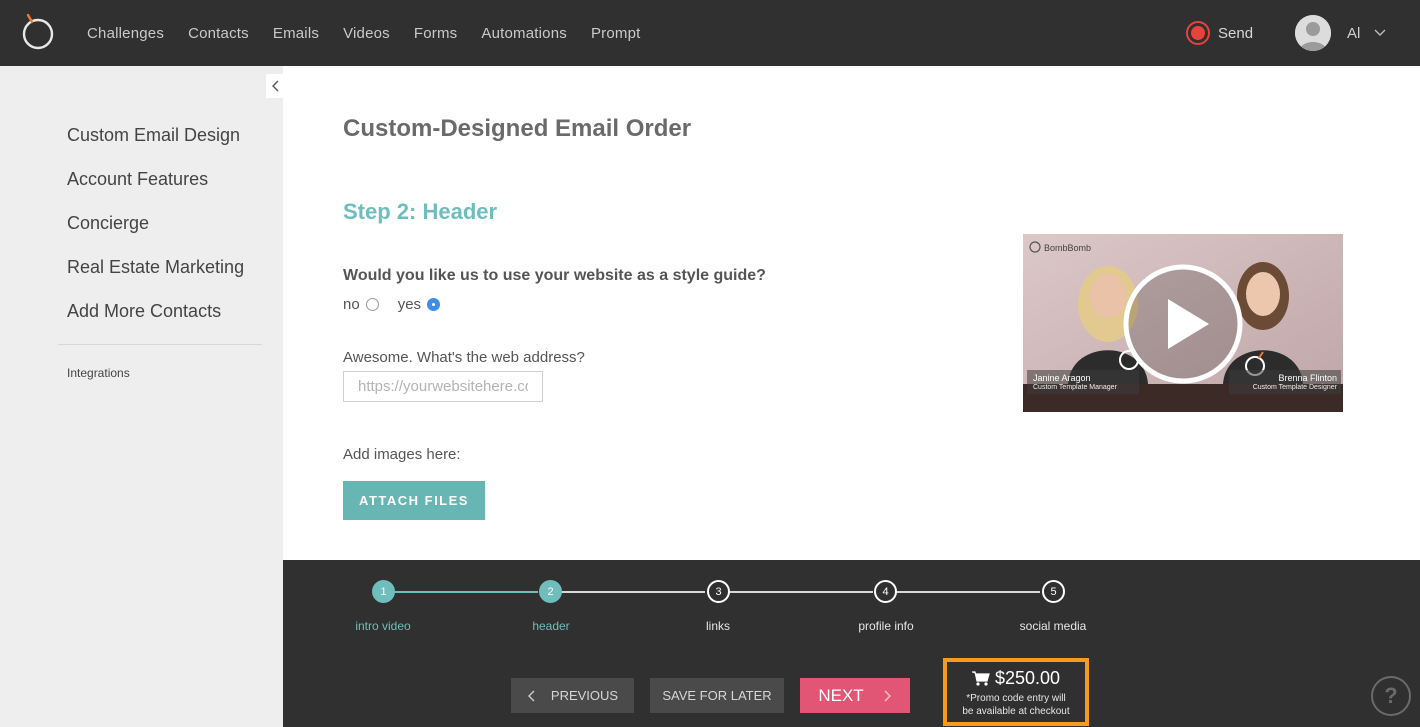  What do you see at coordinates (1075, 387) in the screenshot?
I see `video-person-left-role: Custom Template Manager` at bounding box center [1075, 387].